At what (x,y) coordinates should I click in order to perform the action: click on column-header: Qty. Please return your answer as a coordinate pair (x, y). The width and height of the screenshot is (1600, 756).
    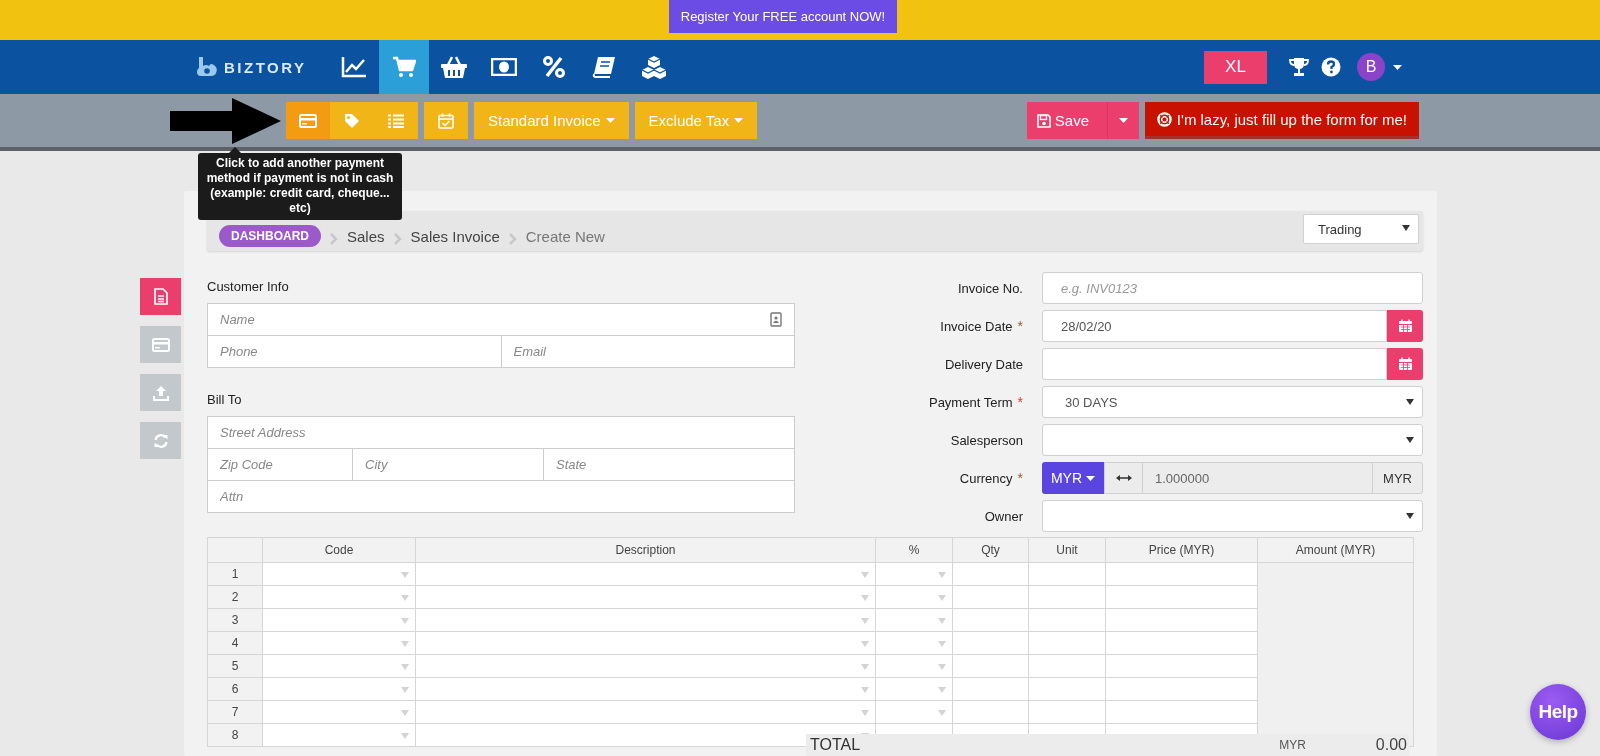
    Looking at the image, I should click on (990, 550).